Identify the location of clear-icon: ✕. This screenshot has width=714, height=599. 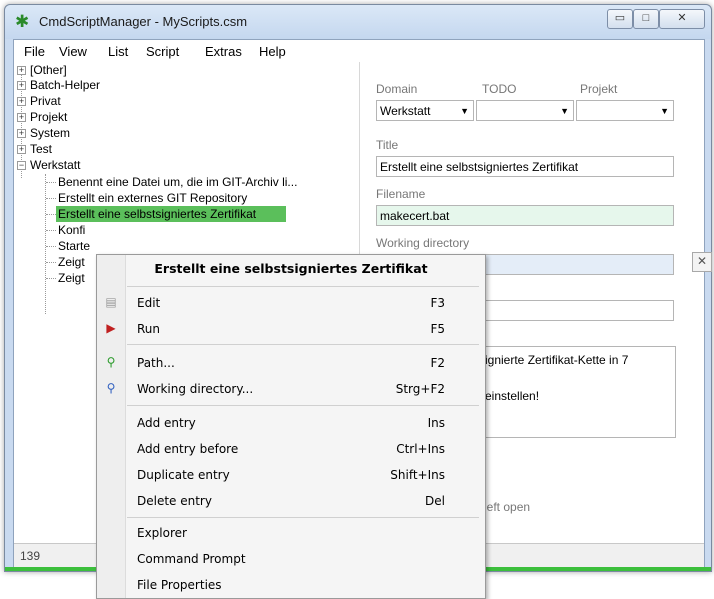
(702, 262).